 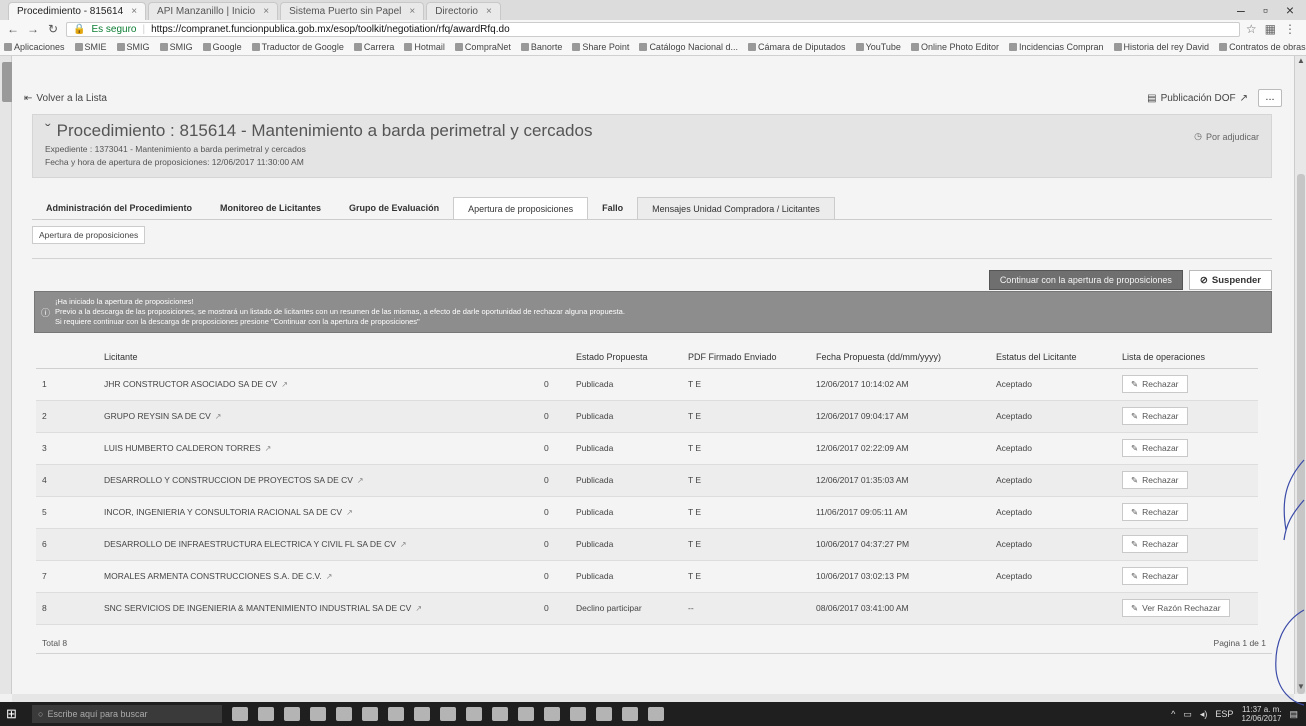 I want to click on bookmark-item: YouTube, so click(x=878, y=47).